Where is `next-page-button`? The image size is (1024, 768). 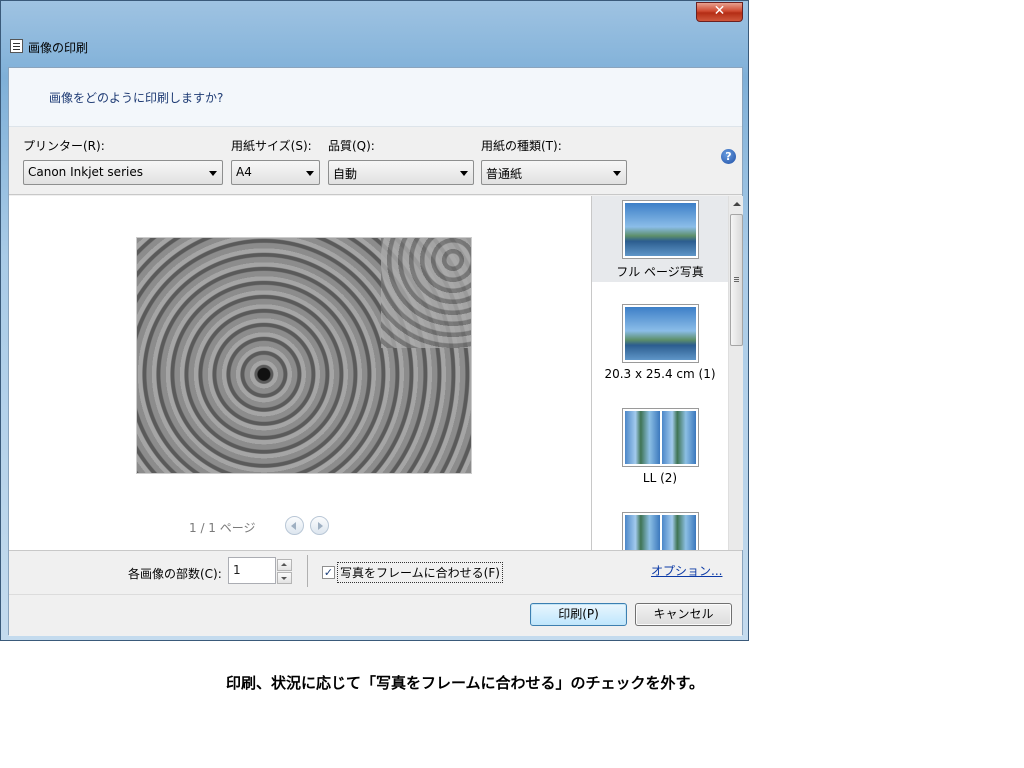 next-page-button is located at coordinates (319, 525).